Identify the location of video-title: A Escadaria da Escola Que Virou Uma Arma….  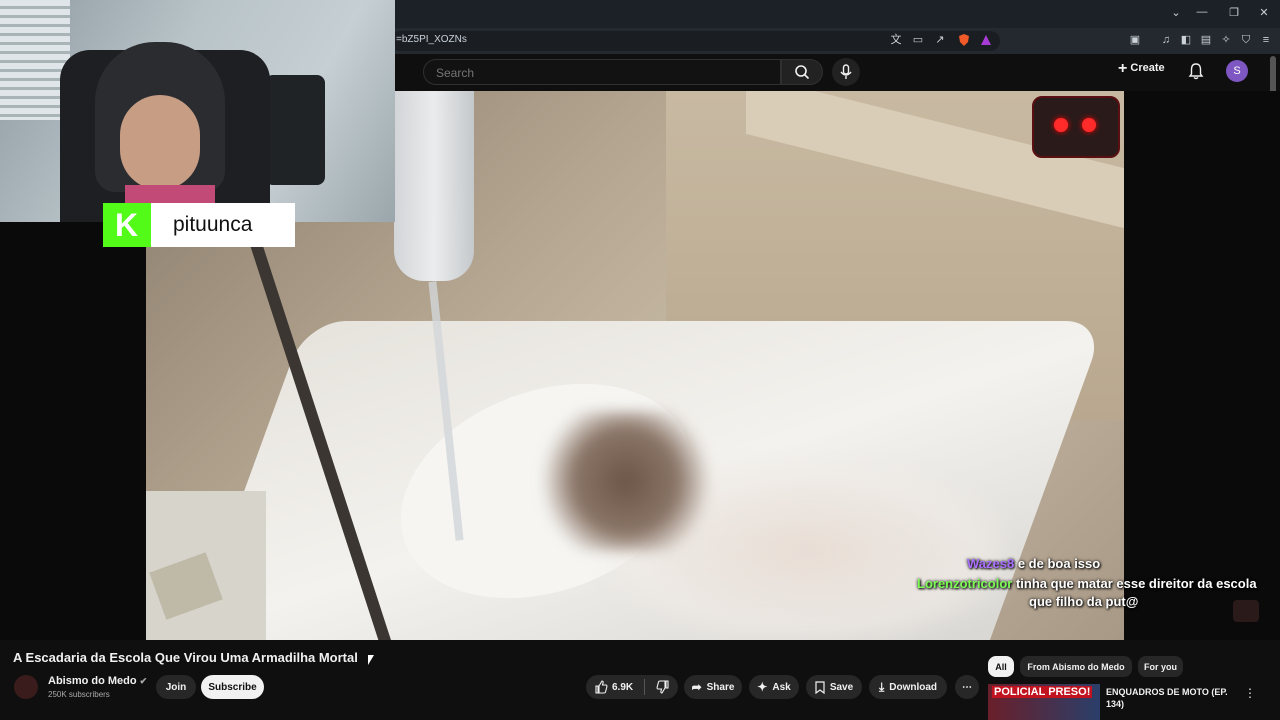
(185, 657).